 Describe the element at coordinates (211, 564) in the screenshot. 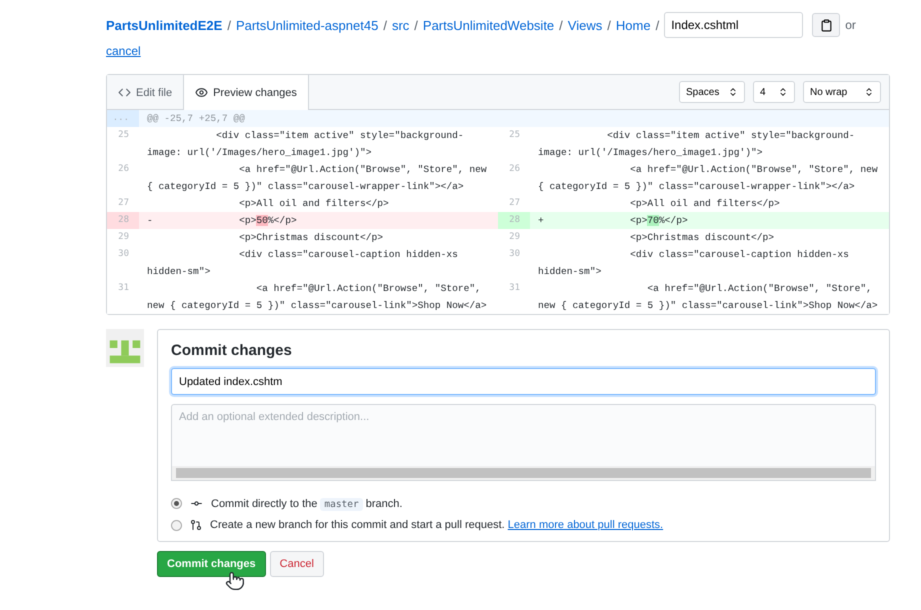

I see `commit-button: Commit changes` at that location.